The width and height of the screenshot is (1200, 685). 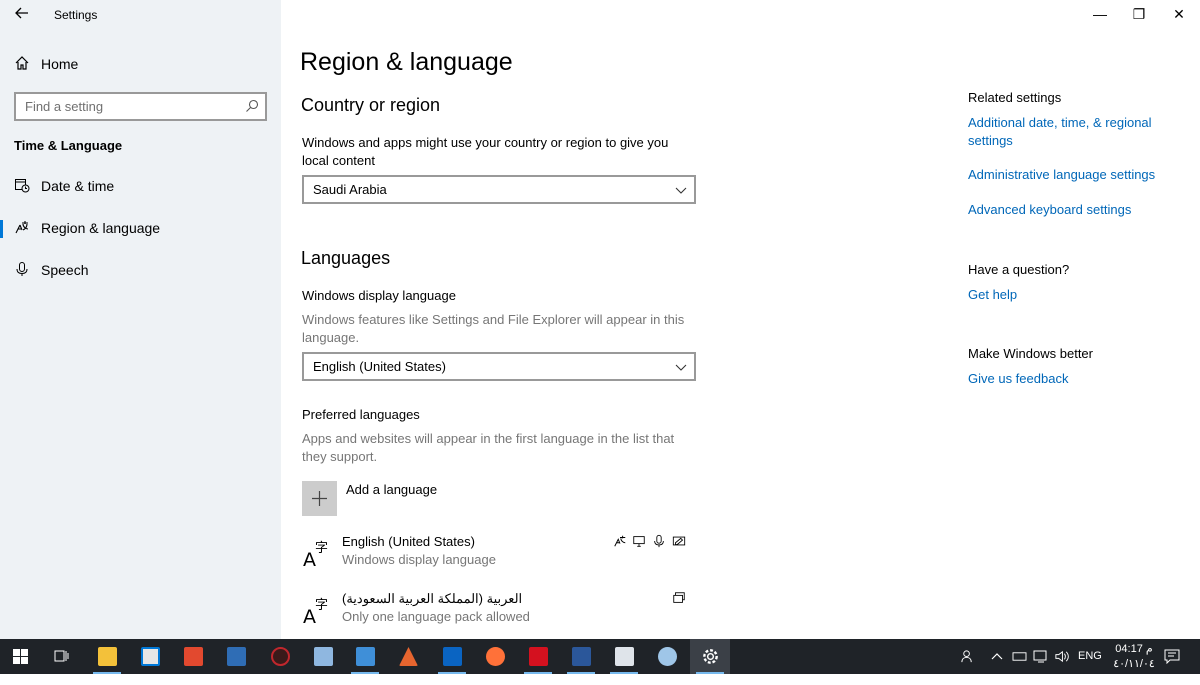 What do you see at coordinates (1018, 379) in the screenshot?
I see `feedback-link: Give us feedback` at bounding box center [1018, 379].